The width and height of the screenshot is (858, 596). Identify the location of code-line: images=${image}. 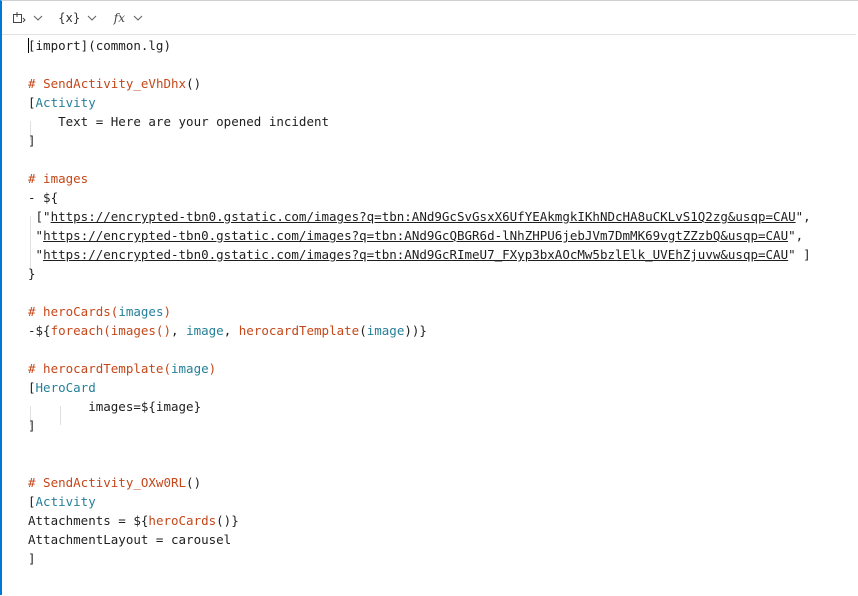
(441, 406).